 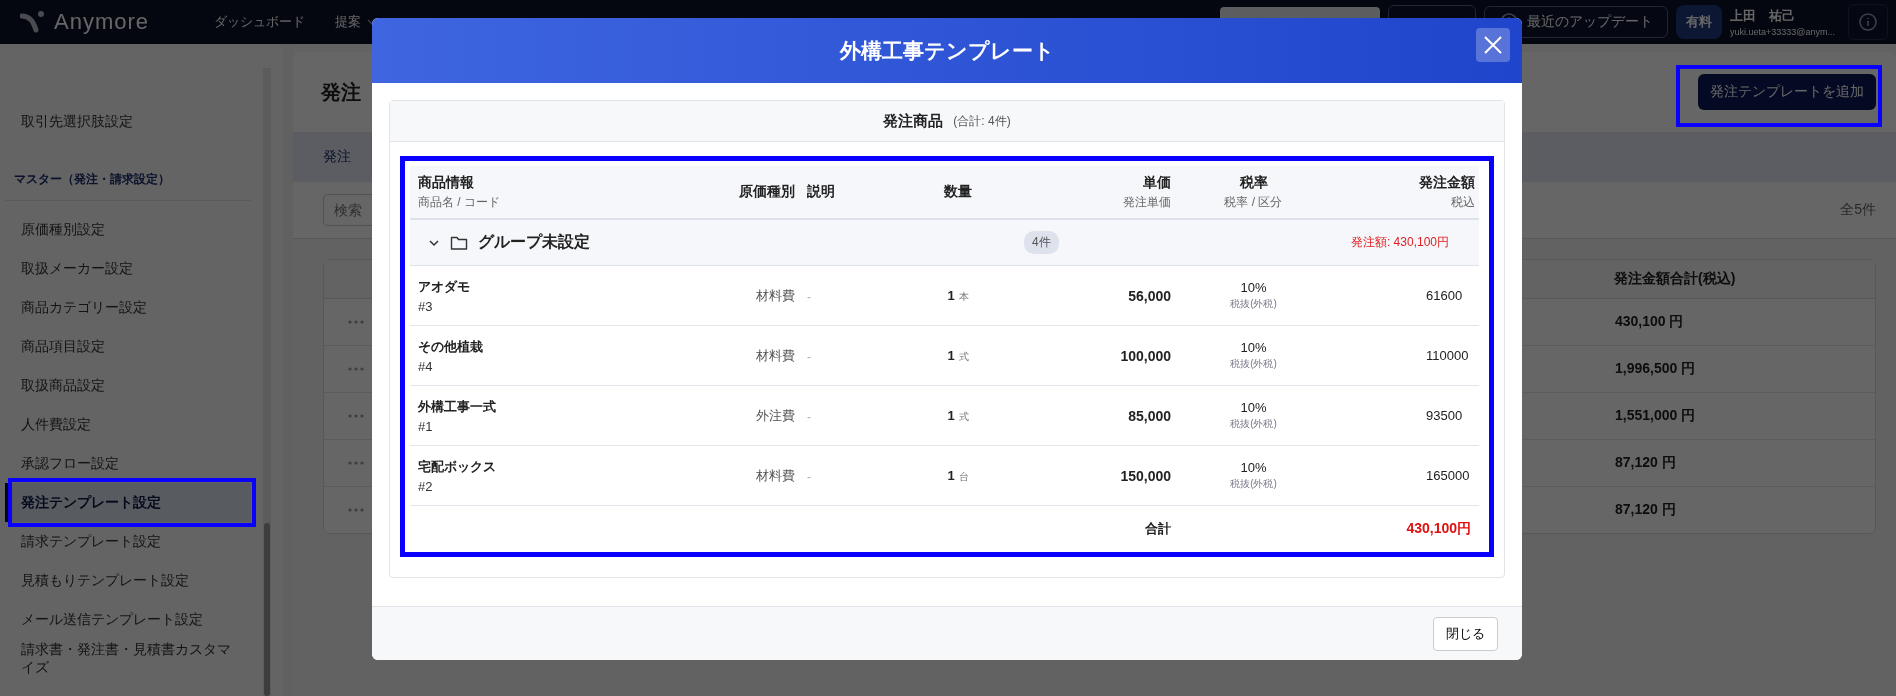 What do you see at coordinates (1438, 529) in the screenshot?
I see `total-amount: 430,100円` at bounding box center [1438, 529].